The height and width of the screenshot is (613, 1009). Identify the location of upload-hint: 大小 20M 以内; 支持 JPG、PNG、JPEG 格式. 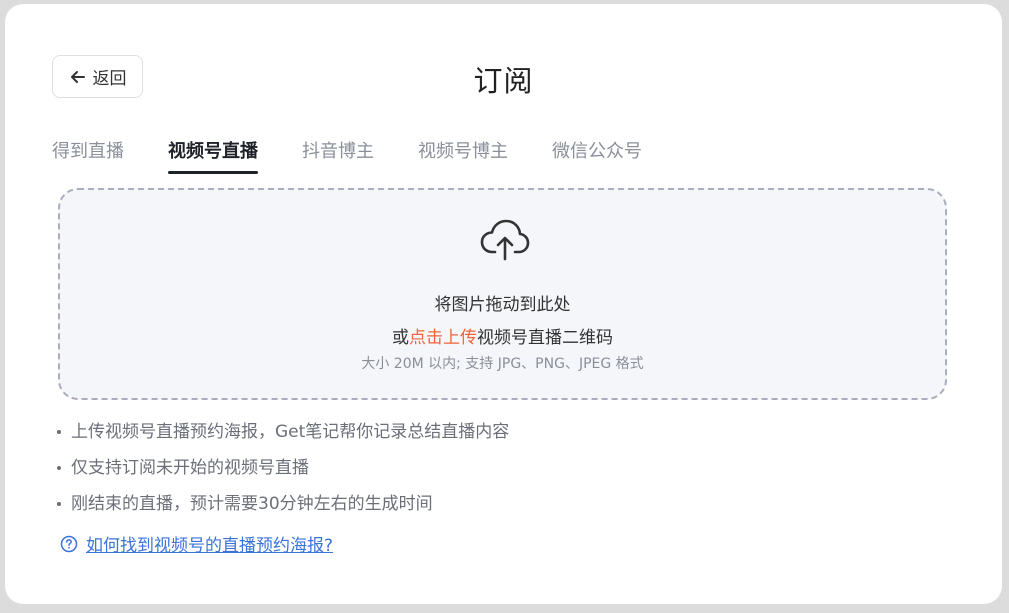
(502, 364).